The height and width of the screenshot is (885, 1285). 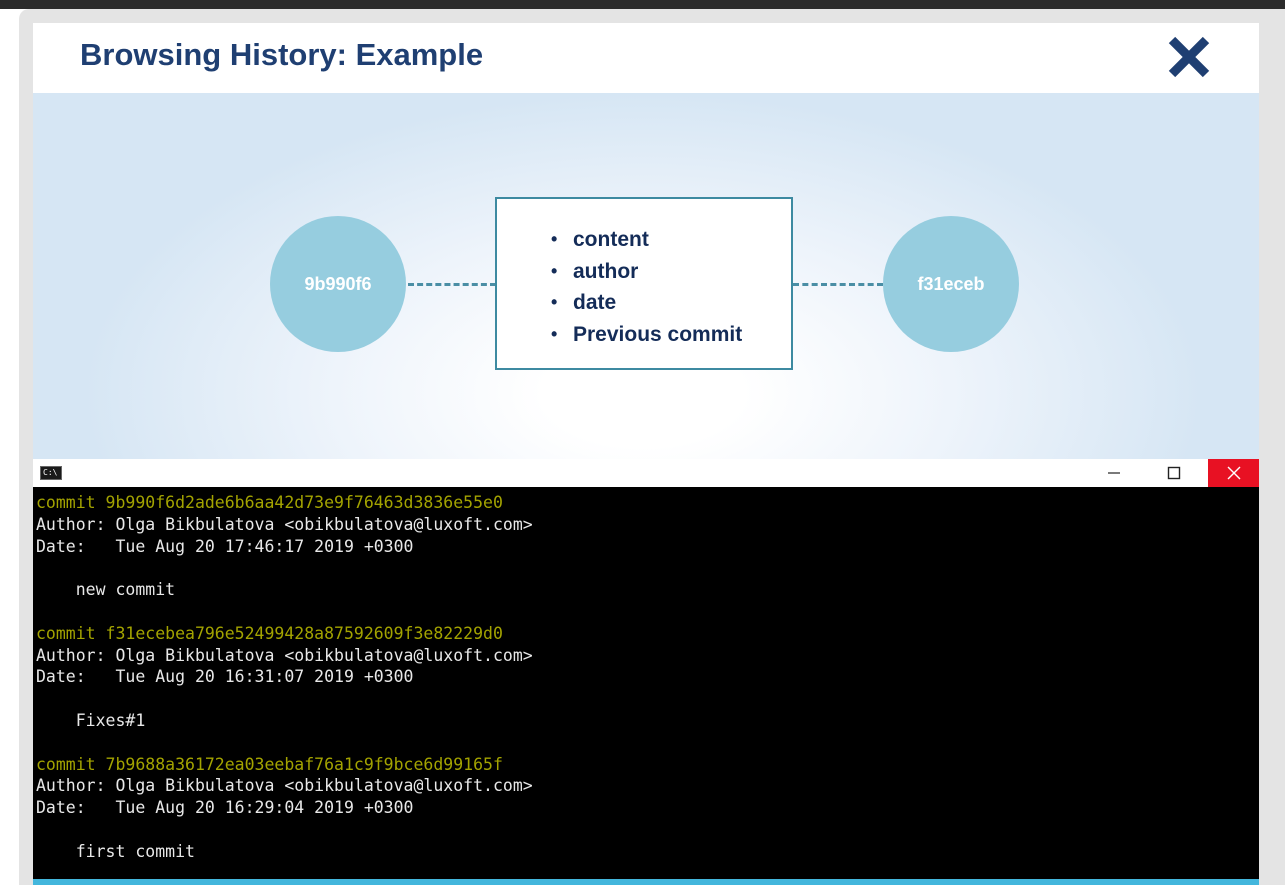 What do you see at coordinates (338, 284) in the screenshot?
I see `commit-node-left: 9b990f6` at bounding box center [338, 284].